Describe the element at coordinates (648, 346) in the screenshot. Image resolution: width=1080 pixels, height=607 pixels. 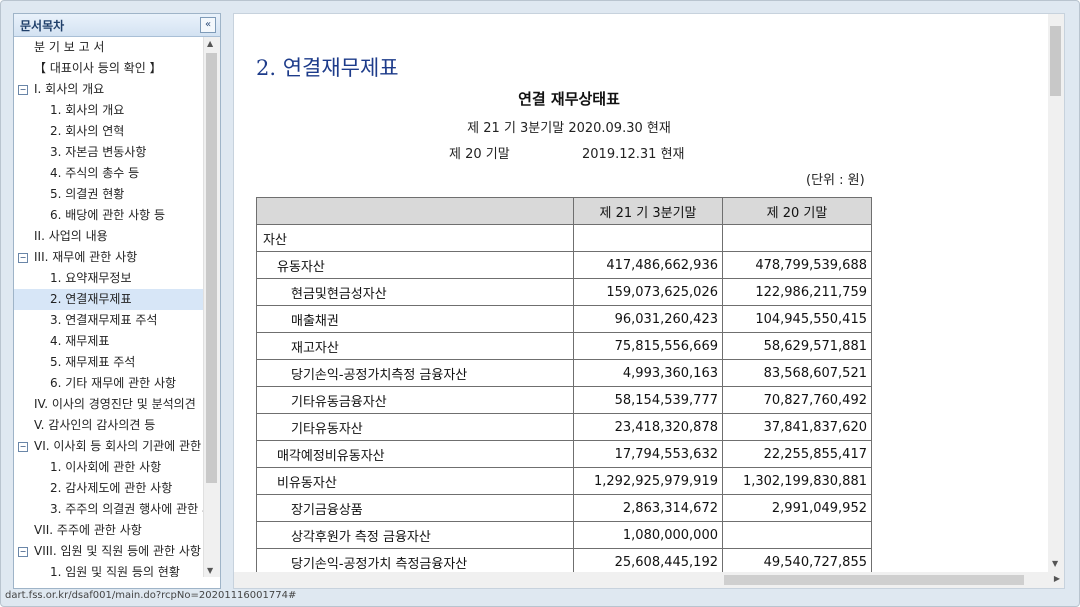
I see `current-value-cell: 75,815,556,669` at that location.